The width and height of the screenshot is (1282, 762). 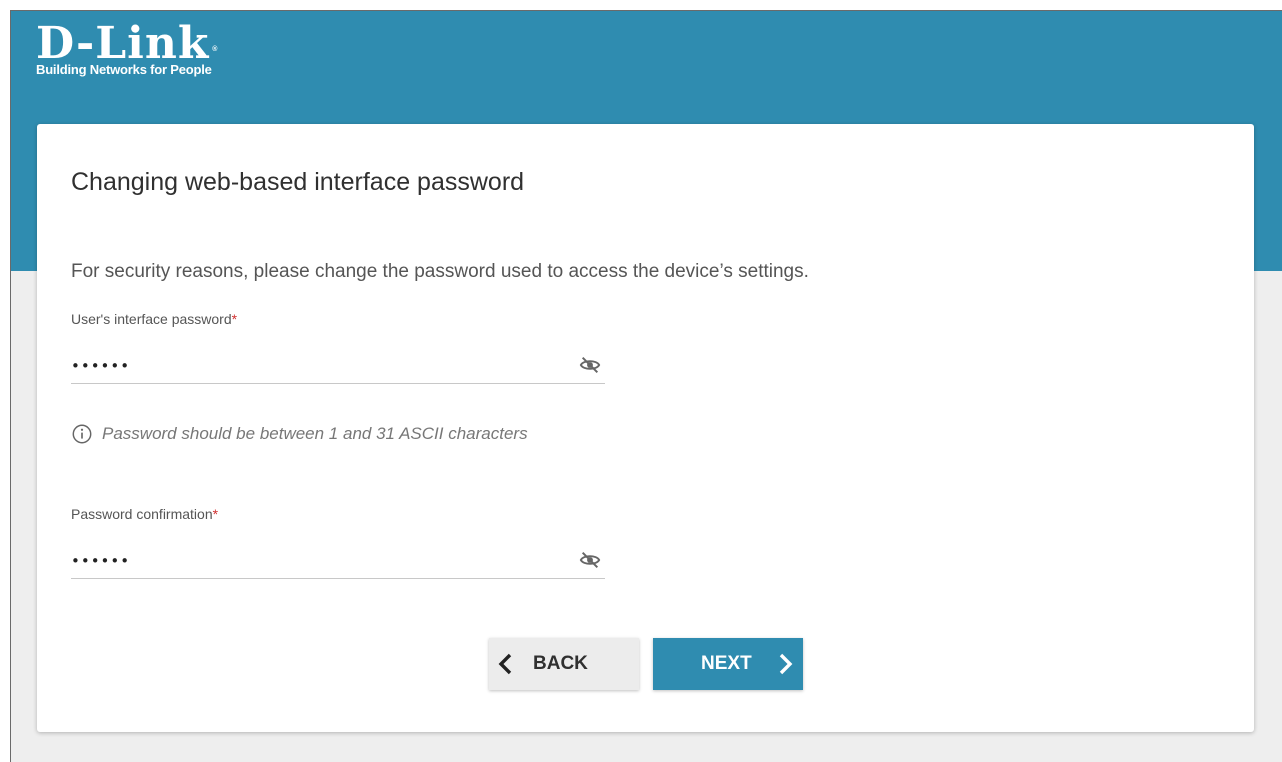 I want to click on logo-wordmark: D-Link ®, so click(x=126, y=43).